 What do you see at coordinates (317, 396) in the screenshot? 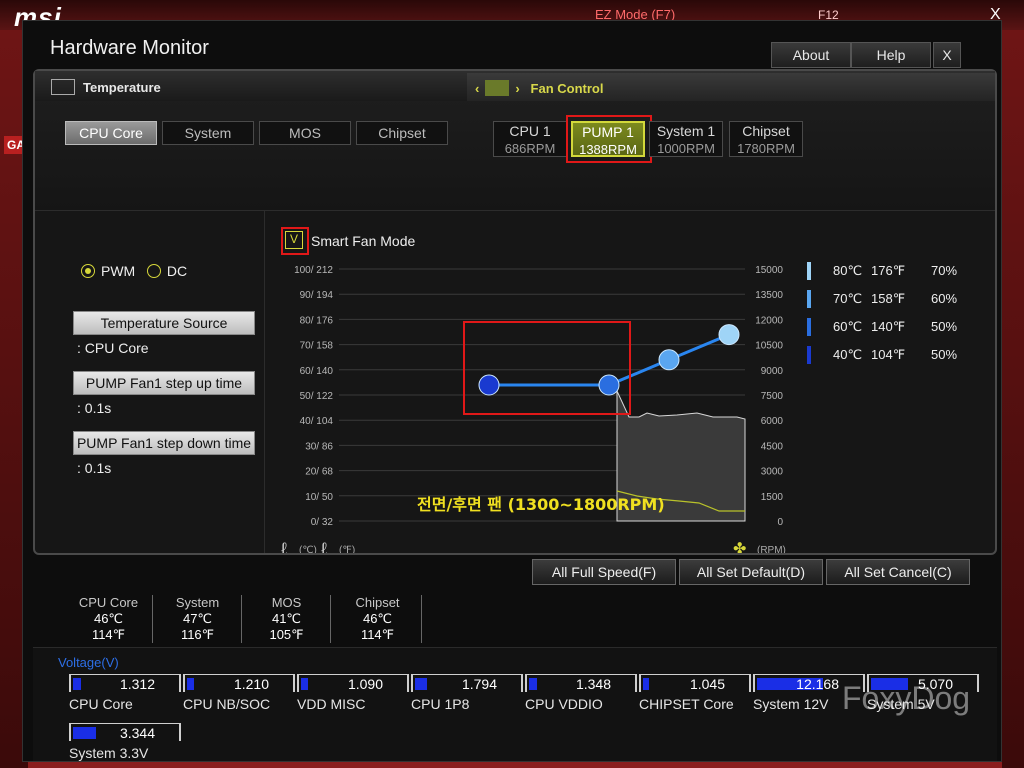
I see `left-axis-tick: 50/ 122` at bounding box center [317, 396].